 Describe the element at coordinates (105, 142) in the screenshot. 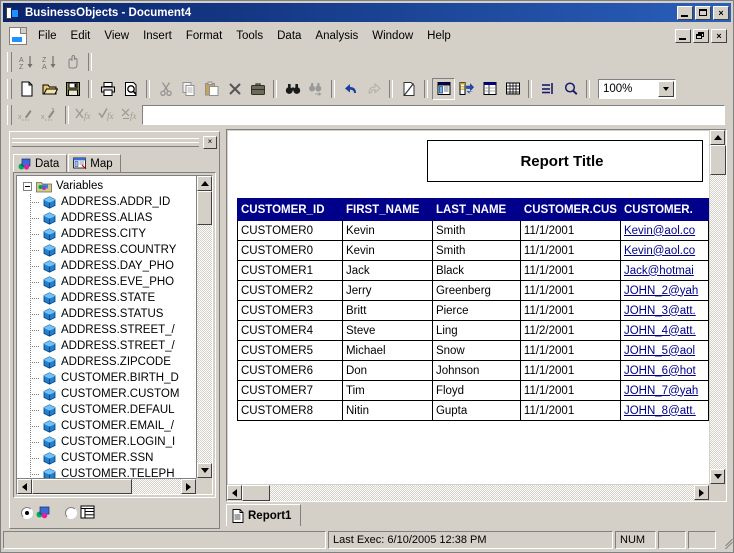

I see `panel-drag-grip` at that location.